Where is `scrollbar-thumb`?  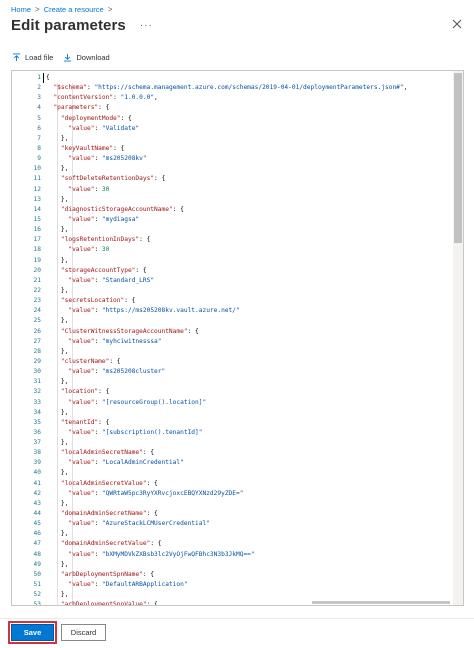 scrollbar-thumb is located at coordinates (458, 158).